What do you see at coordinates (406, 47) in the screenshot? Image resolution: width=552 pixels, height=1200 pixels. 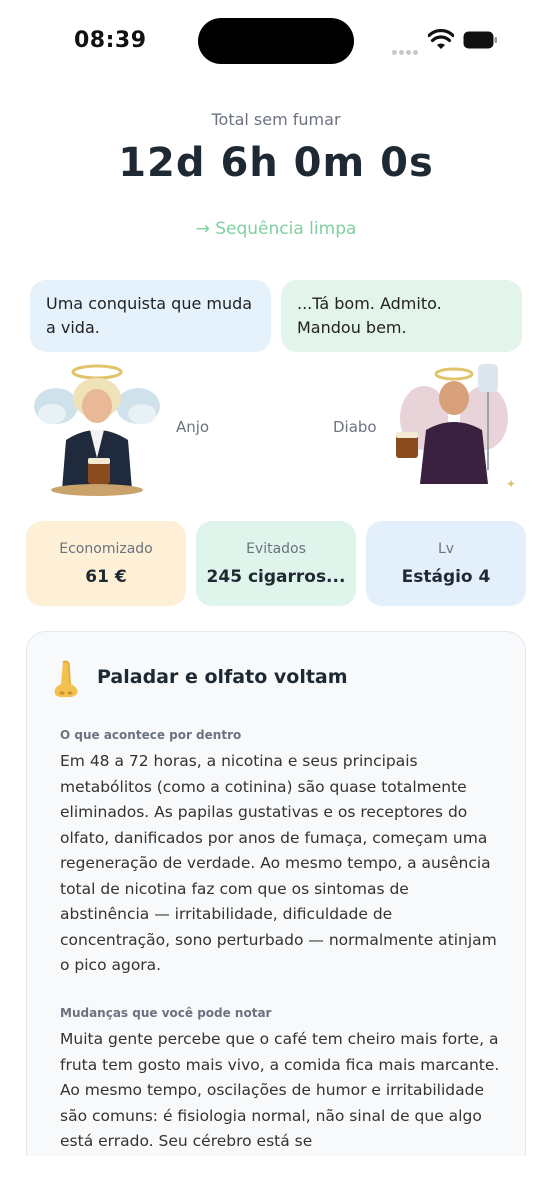 I see `cellular-signal-icon` at bounding box center [406, 47].